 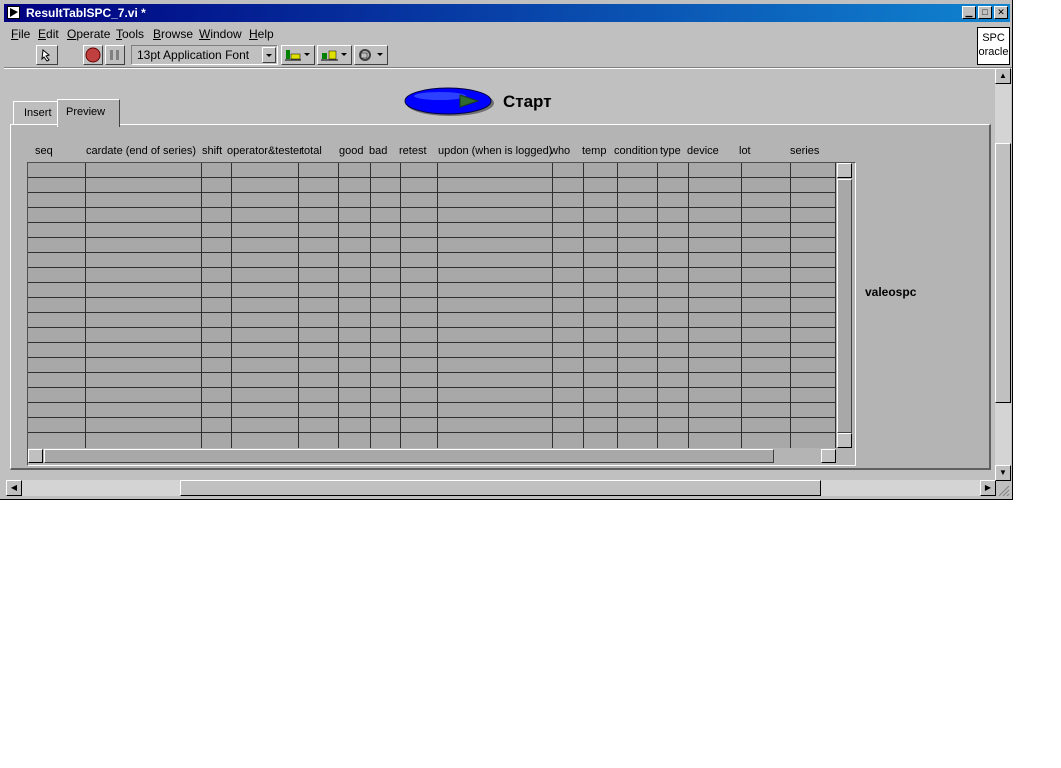 I want to click on distribute-objects-button, so click(x=334, y=55).